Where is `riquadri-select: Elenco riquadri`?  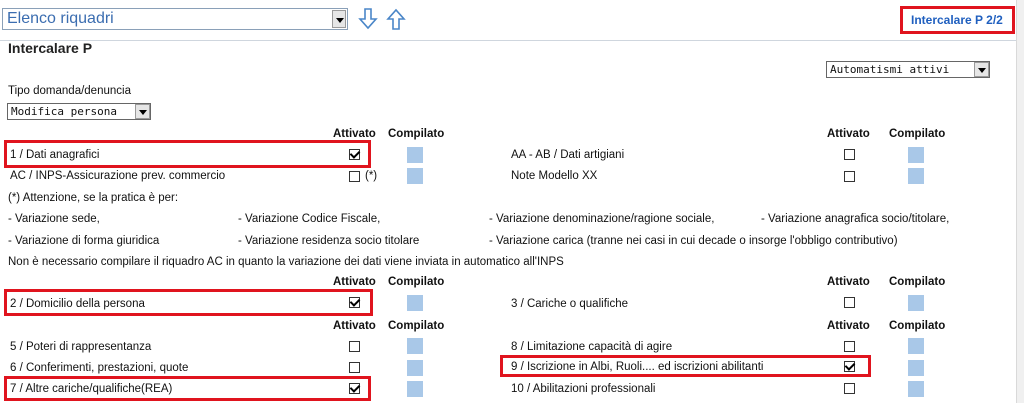
riquadri-select: Elenco riquadri is located at coordinates (175, 19).